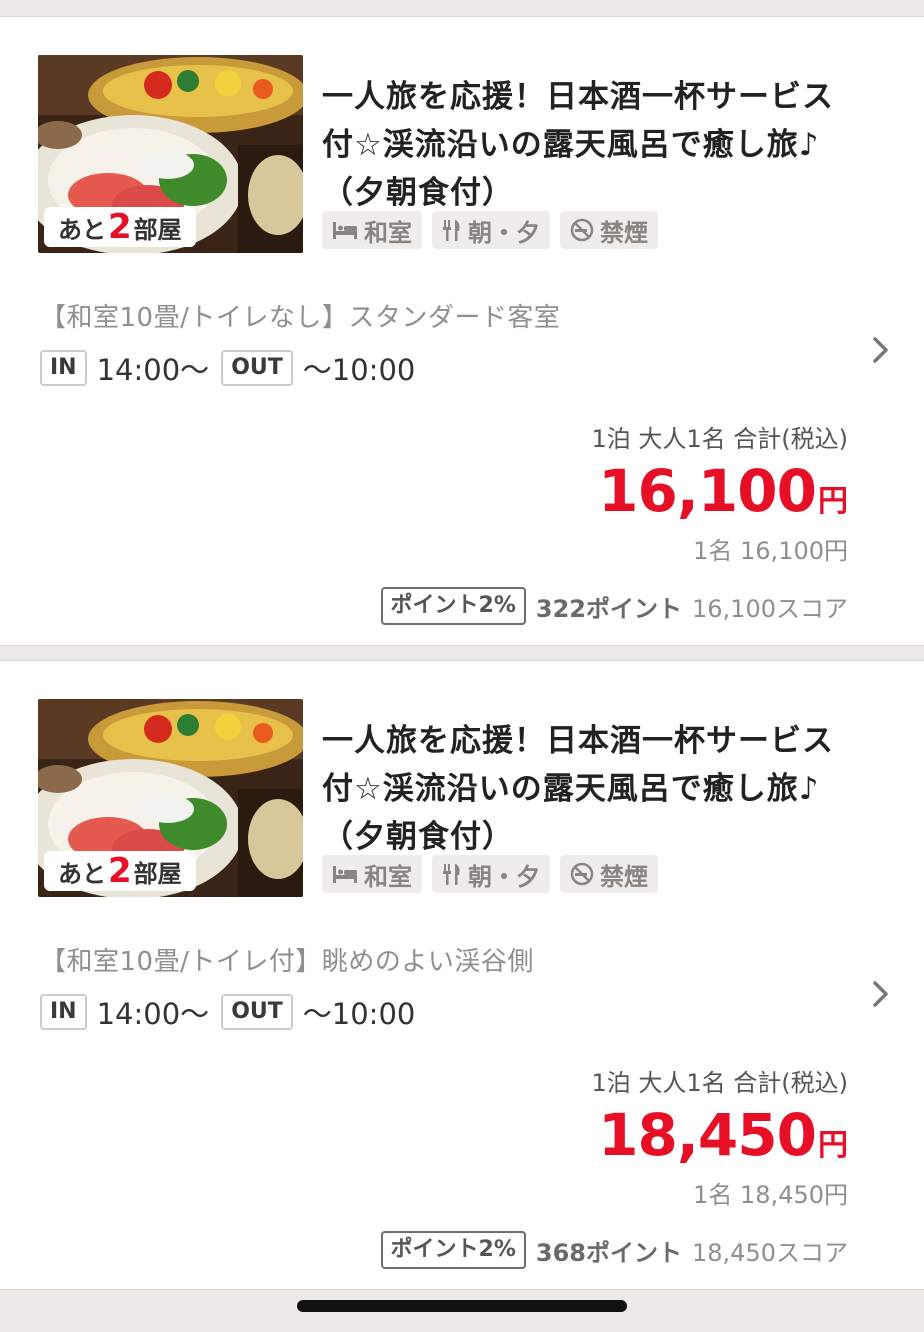 Image resolution: width=924 pixels, height=1332 pixels. What do you see at coordinates (609, 1252) in the screenshot?
I see `points-earned: 368ポイント` at bounding box center [609, 1252].